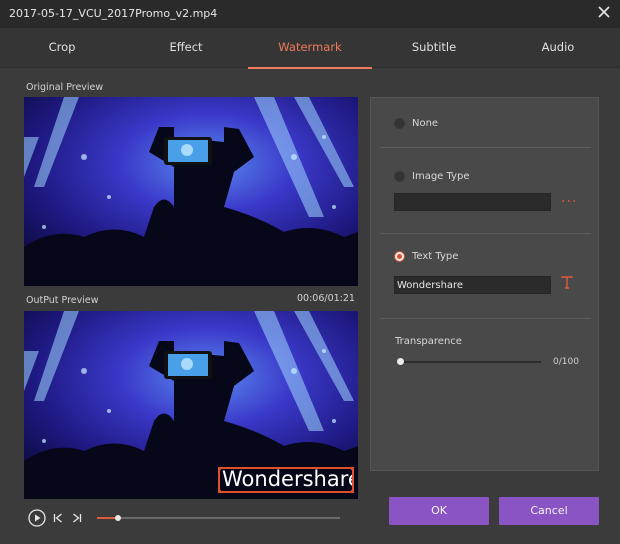 The height and width of the screenshot is (544, 620). Describe the element at coordinates (65, 87) in the screenshot. I see `original-preview-label: Original Preview` at that location.